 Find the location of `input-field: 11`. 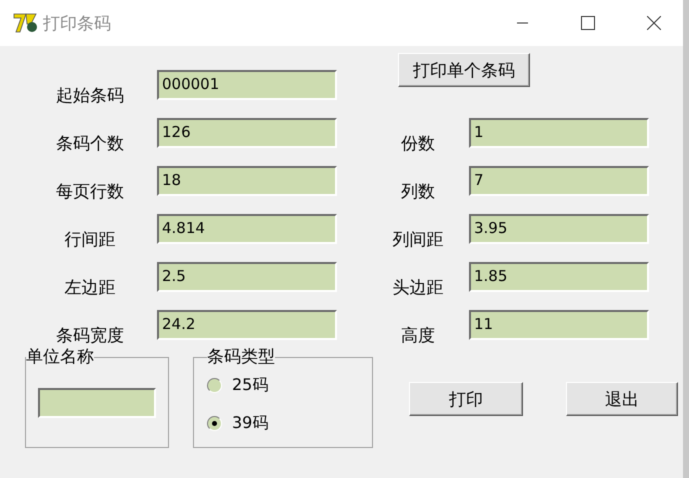

input-field: 11 is located at coordinates (559, 325).